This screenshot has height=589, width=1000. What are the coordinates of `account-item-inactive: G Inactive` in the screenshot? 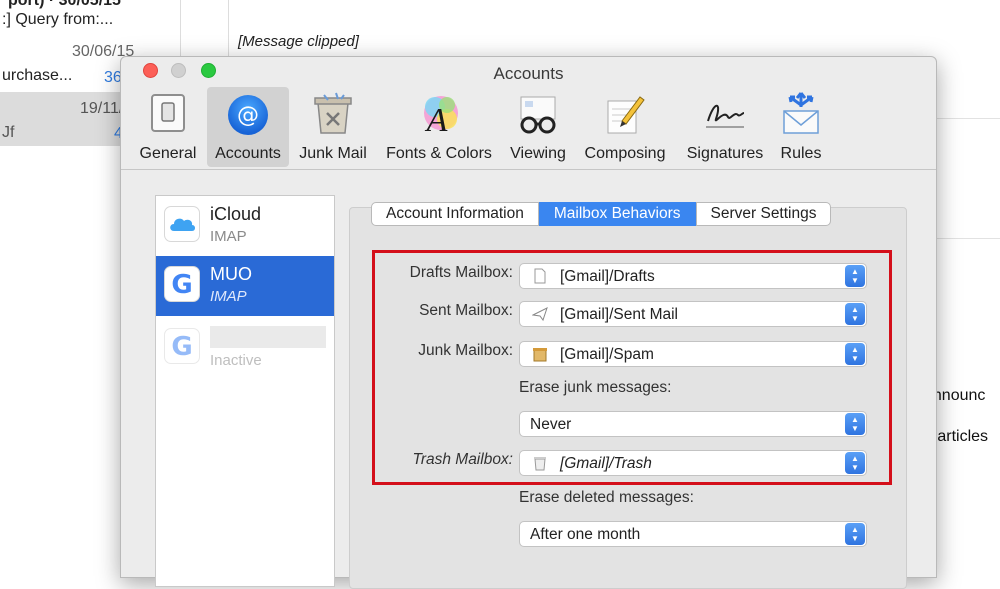 It's located at (245, 348).